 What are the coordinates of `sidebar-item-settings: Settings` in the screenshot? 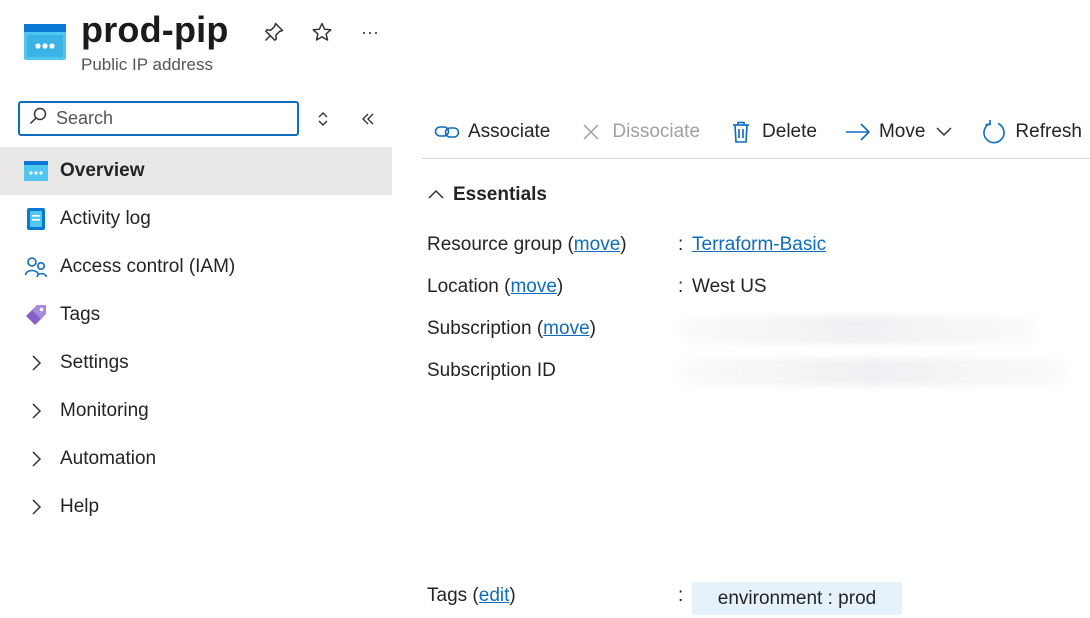 It's located at (196, 363).